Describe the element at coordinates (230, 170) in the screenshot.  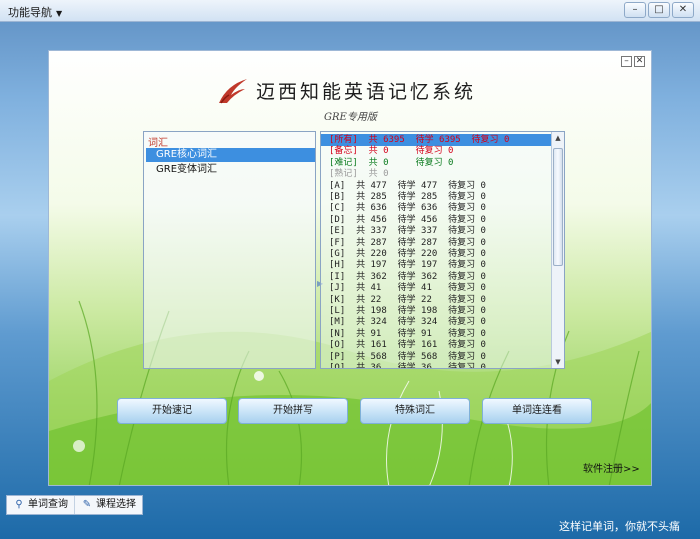
I see `list-item-gre-variant: GRE变体词汇` at that location.